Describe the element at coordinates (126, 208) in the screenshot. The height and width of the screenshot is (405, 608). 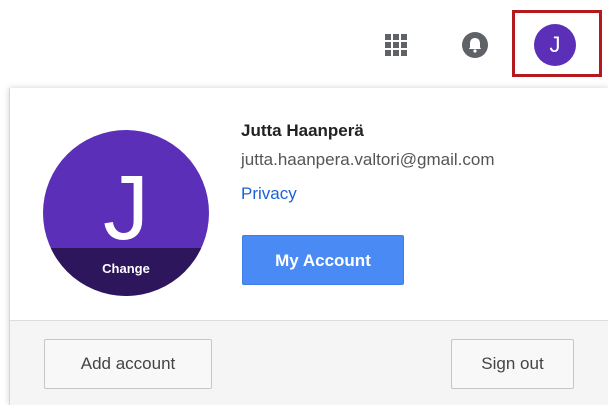
I see `profile-avatar-letter: J` at that location.